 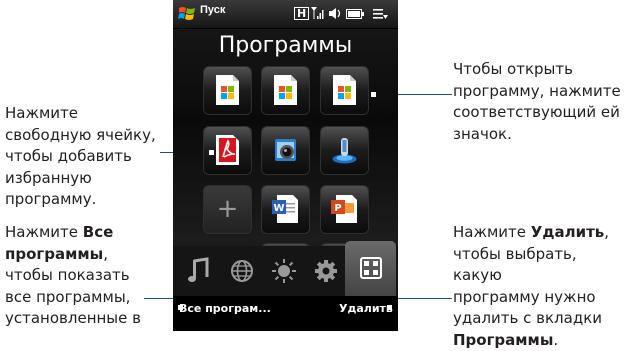 I want to click on volume-icon, so click(x=335, y=13).